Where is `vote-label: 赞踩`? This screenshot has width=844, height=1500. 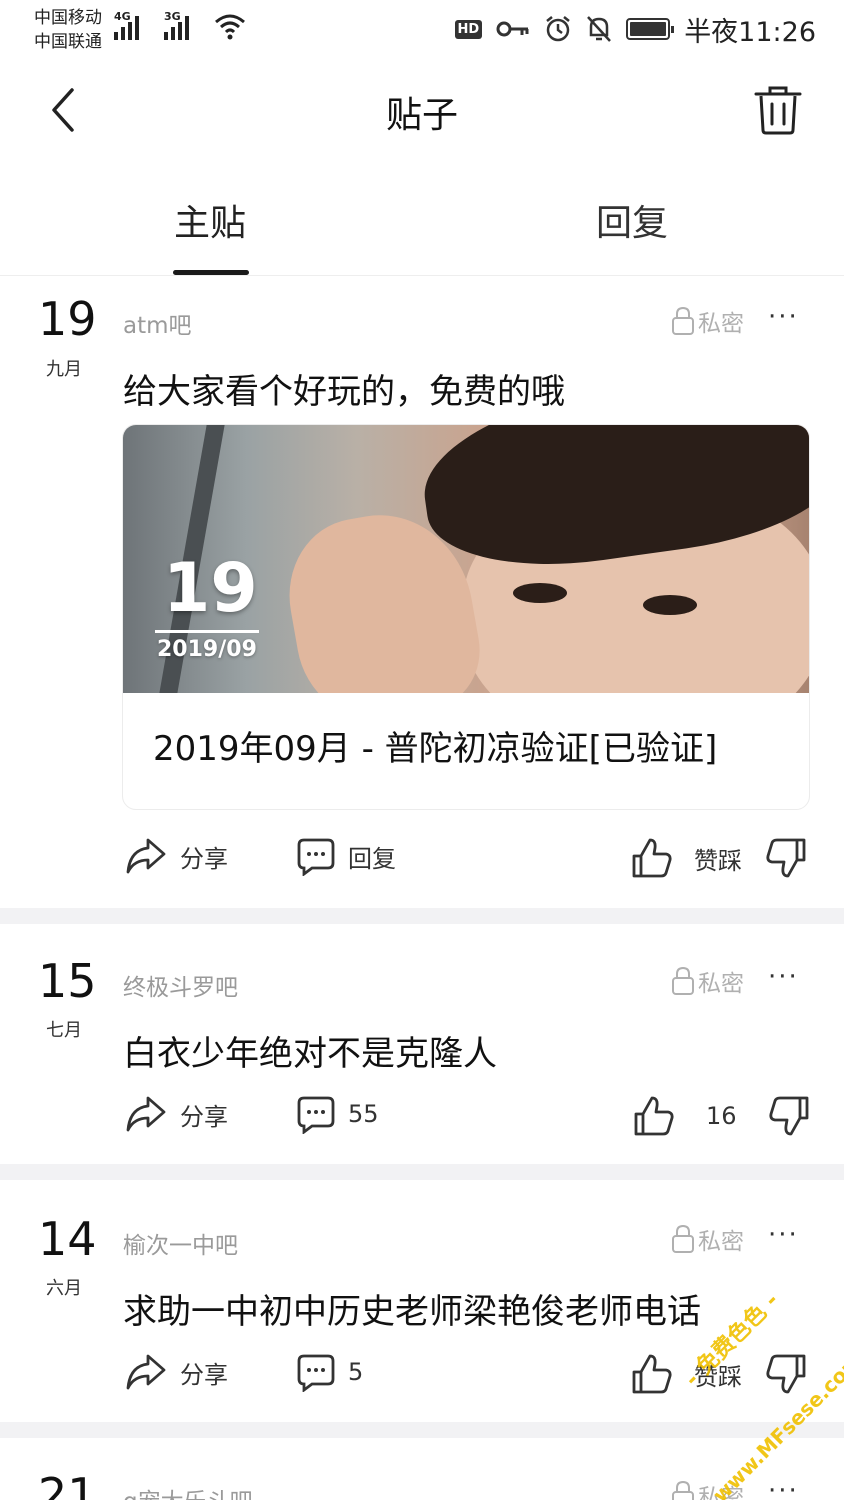
vote-label: 赞踩 is located at coordinates (718, 860).